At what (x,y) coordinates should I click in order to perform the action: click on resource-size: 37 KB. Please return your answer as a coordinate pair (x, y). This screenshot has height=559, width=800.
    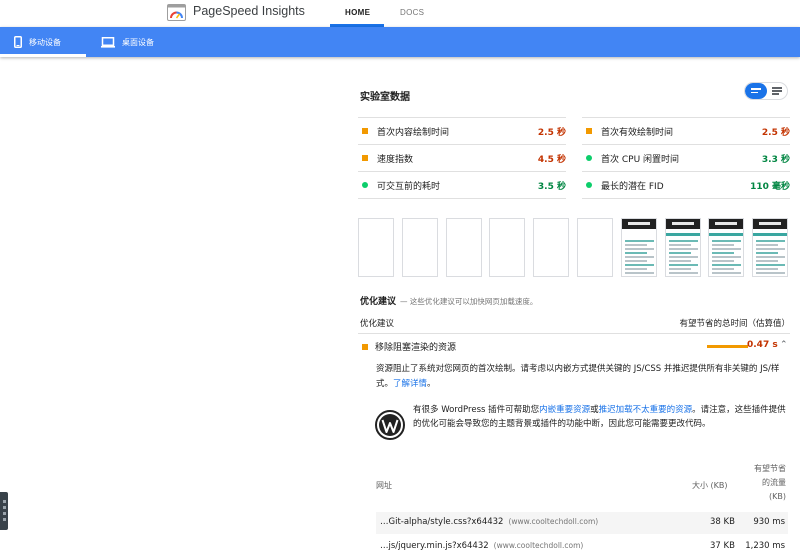
    Looking at the image, I should click on (722, 546).